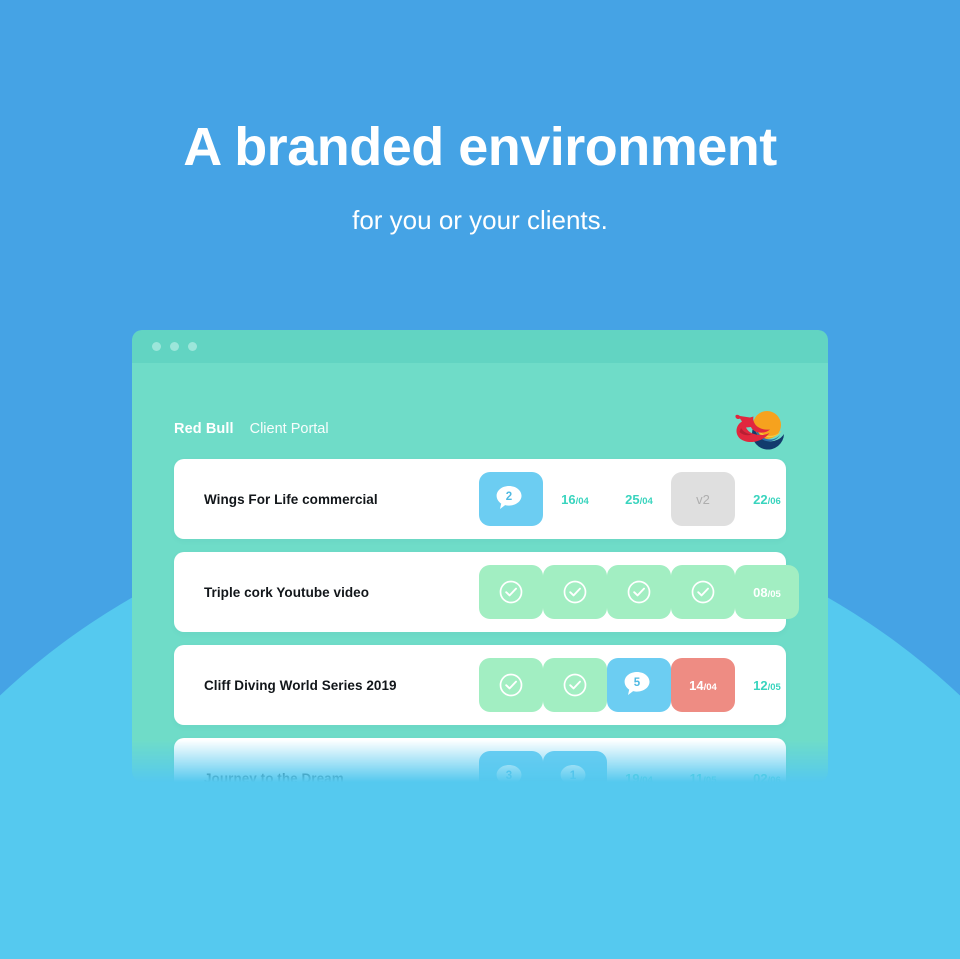  What do you see at coordinates (632, 499) in the screenshot?
I see `date-day: 25` at bounding box center [632, 499].